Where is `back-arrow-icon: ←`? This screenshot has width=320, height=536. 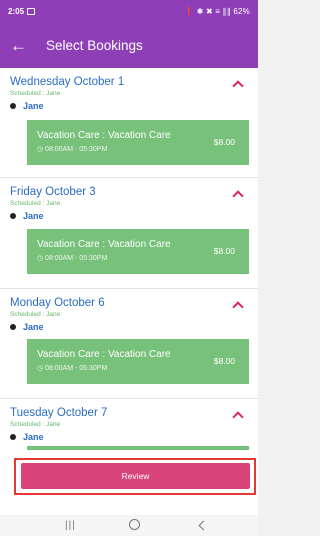 back-arrow-icon: ← is located at coordinates (21, 45).